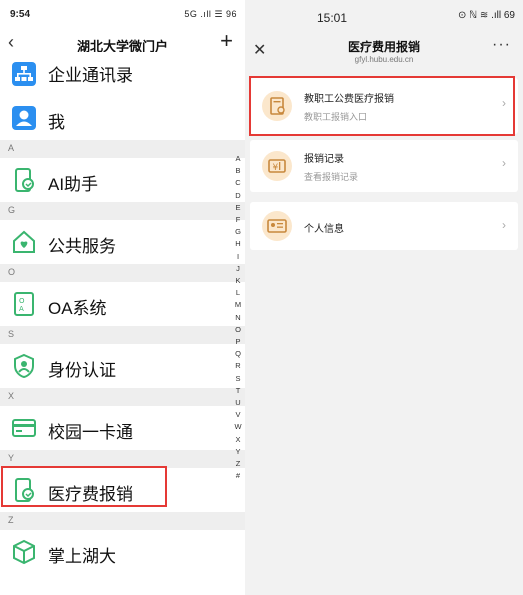  What do you see at coordinates (238, 244) in the screenshot?
I see `index-letter: H` at bounding box center [238, 244].